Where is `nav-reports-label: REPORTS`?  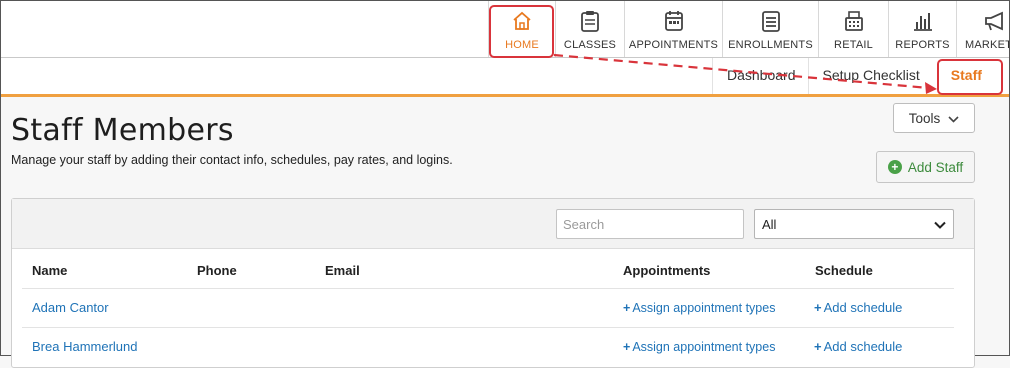 nav-reports-label: REPORTS is located at coordinates (922, 45).